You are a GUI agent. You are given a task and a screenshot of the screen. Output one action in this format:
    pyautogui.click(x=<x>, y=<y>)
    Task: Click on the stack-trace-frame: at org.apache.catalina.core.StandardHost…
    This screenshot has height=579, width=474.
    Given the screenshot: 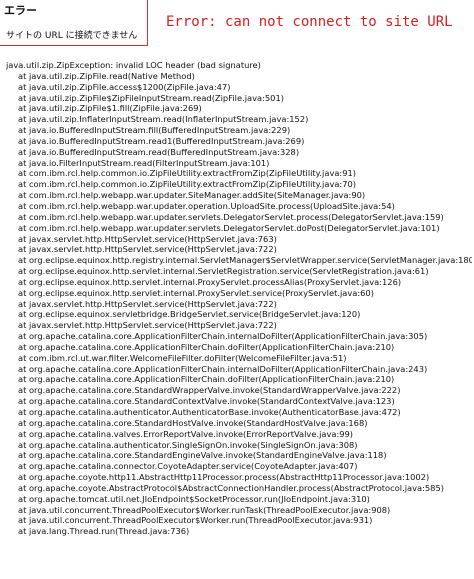 What is the action you would take?
    pyautogui.click(x=193, y=422)
    